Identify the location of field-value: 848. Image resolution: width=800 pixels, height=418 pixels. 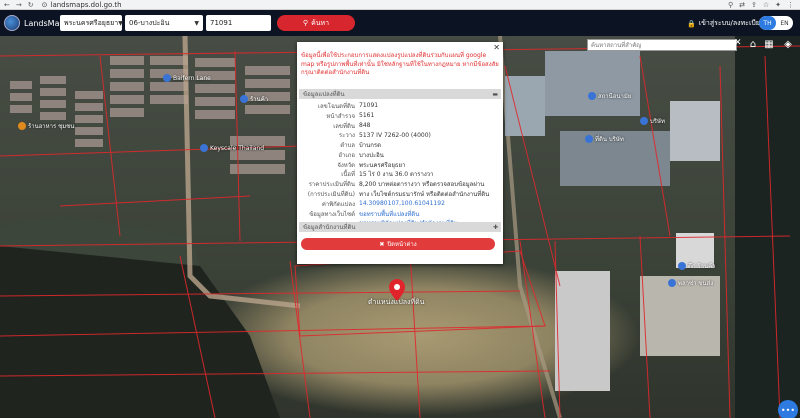
(365, 125).